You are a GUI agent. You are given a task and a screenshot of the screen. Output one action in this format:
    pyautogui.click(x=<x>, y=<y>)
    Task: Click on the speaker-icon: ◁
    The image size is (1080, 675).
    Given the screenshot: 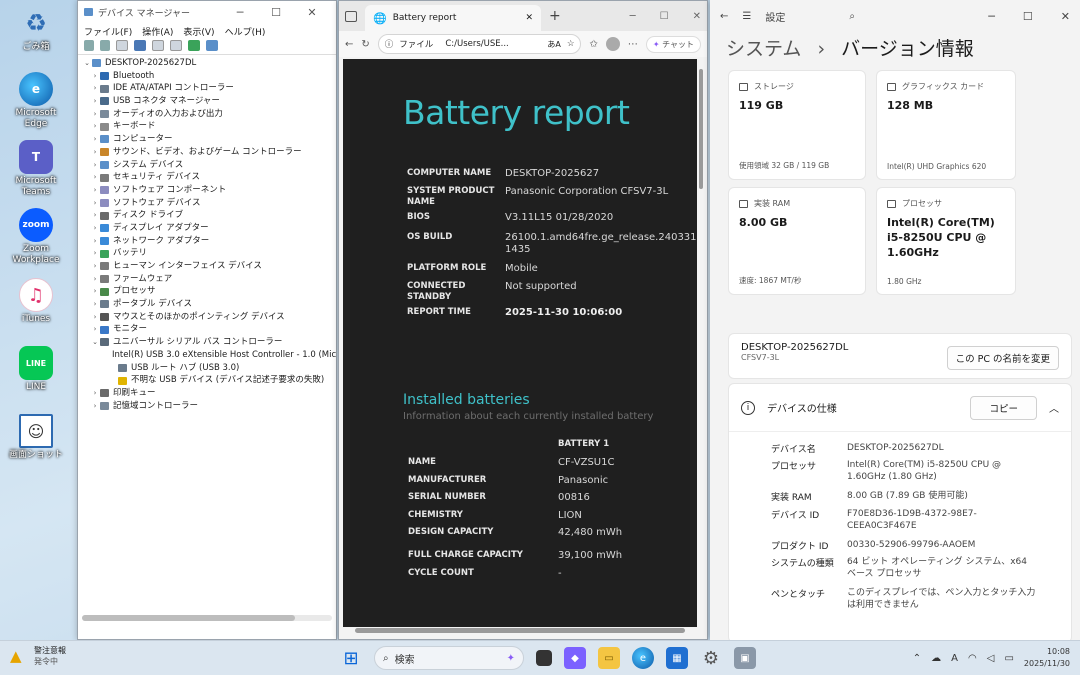 What is the action you would take?
    pyautogui.click(x=991, y=658)
    